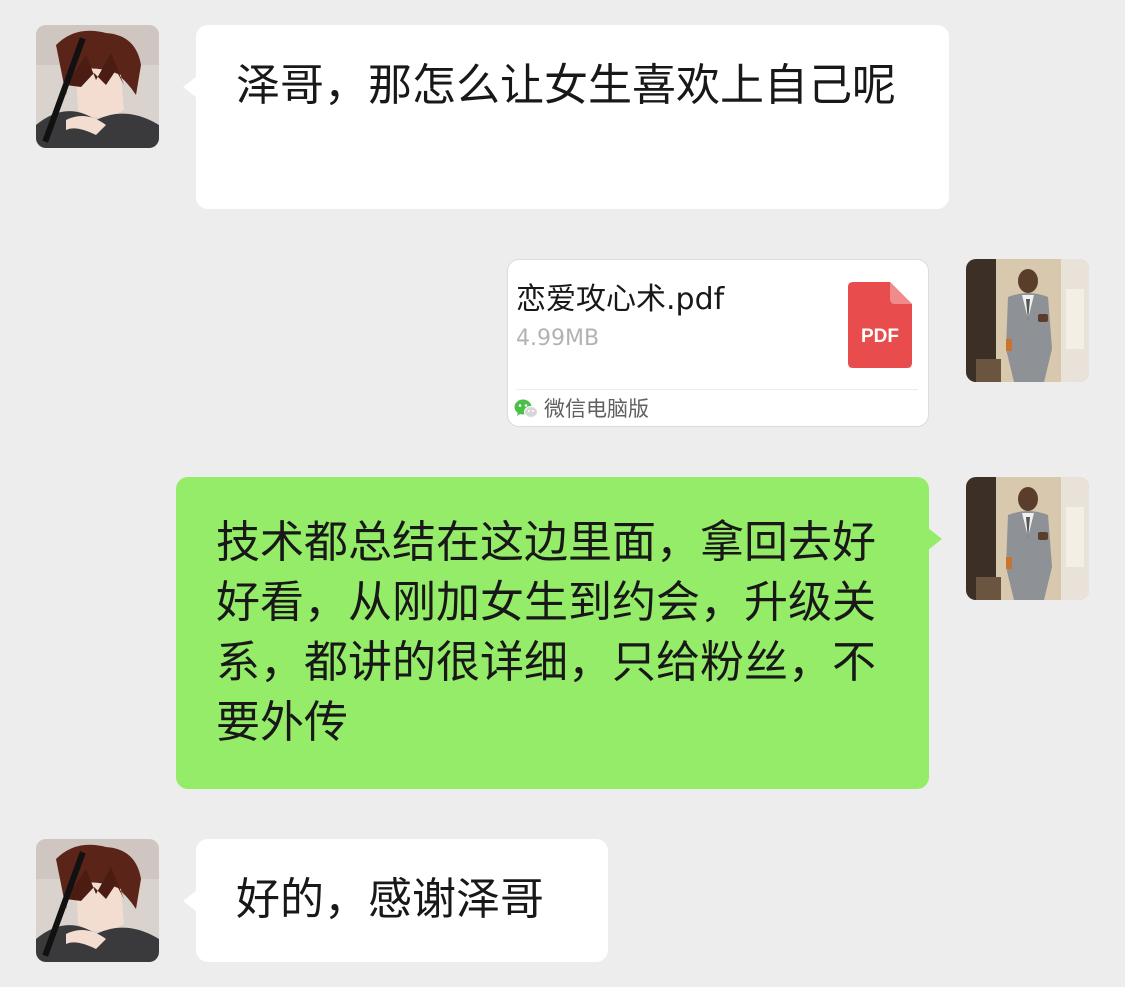 This screenshot has width=1125, height=987. What do you see at coordinates (880, 336) in the screenshot?
I see `pdf-badge-label: PDF` at bounding box center [880, 336].